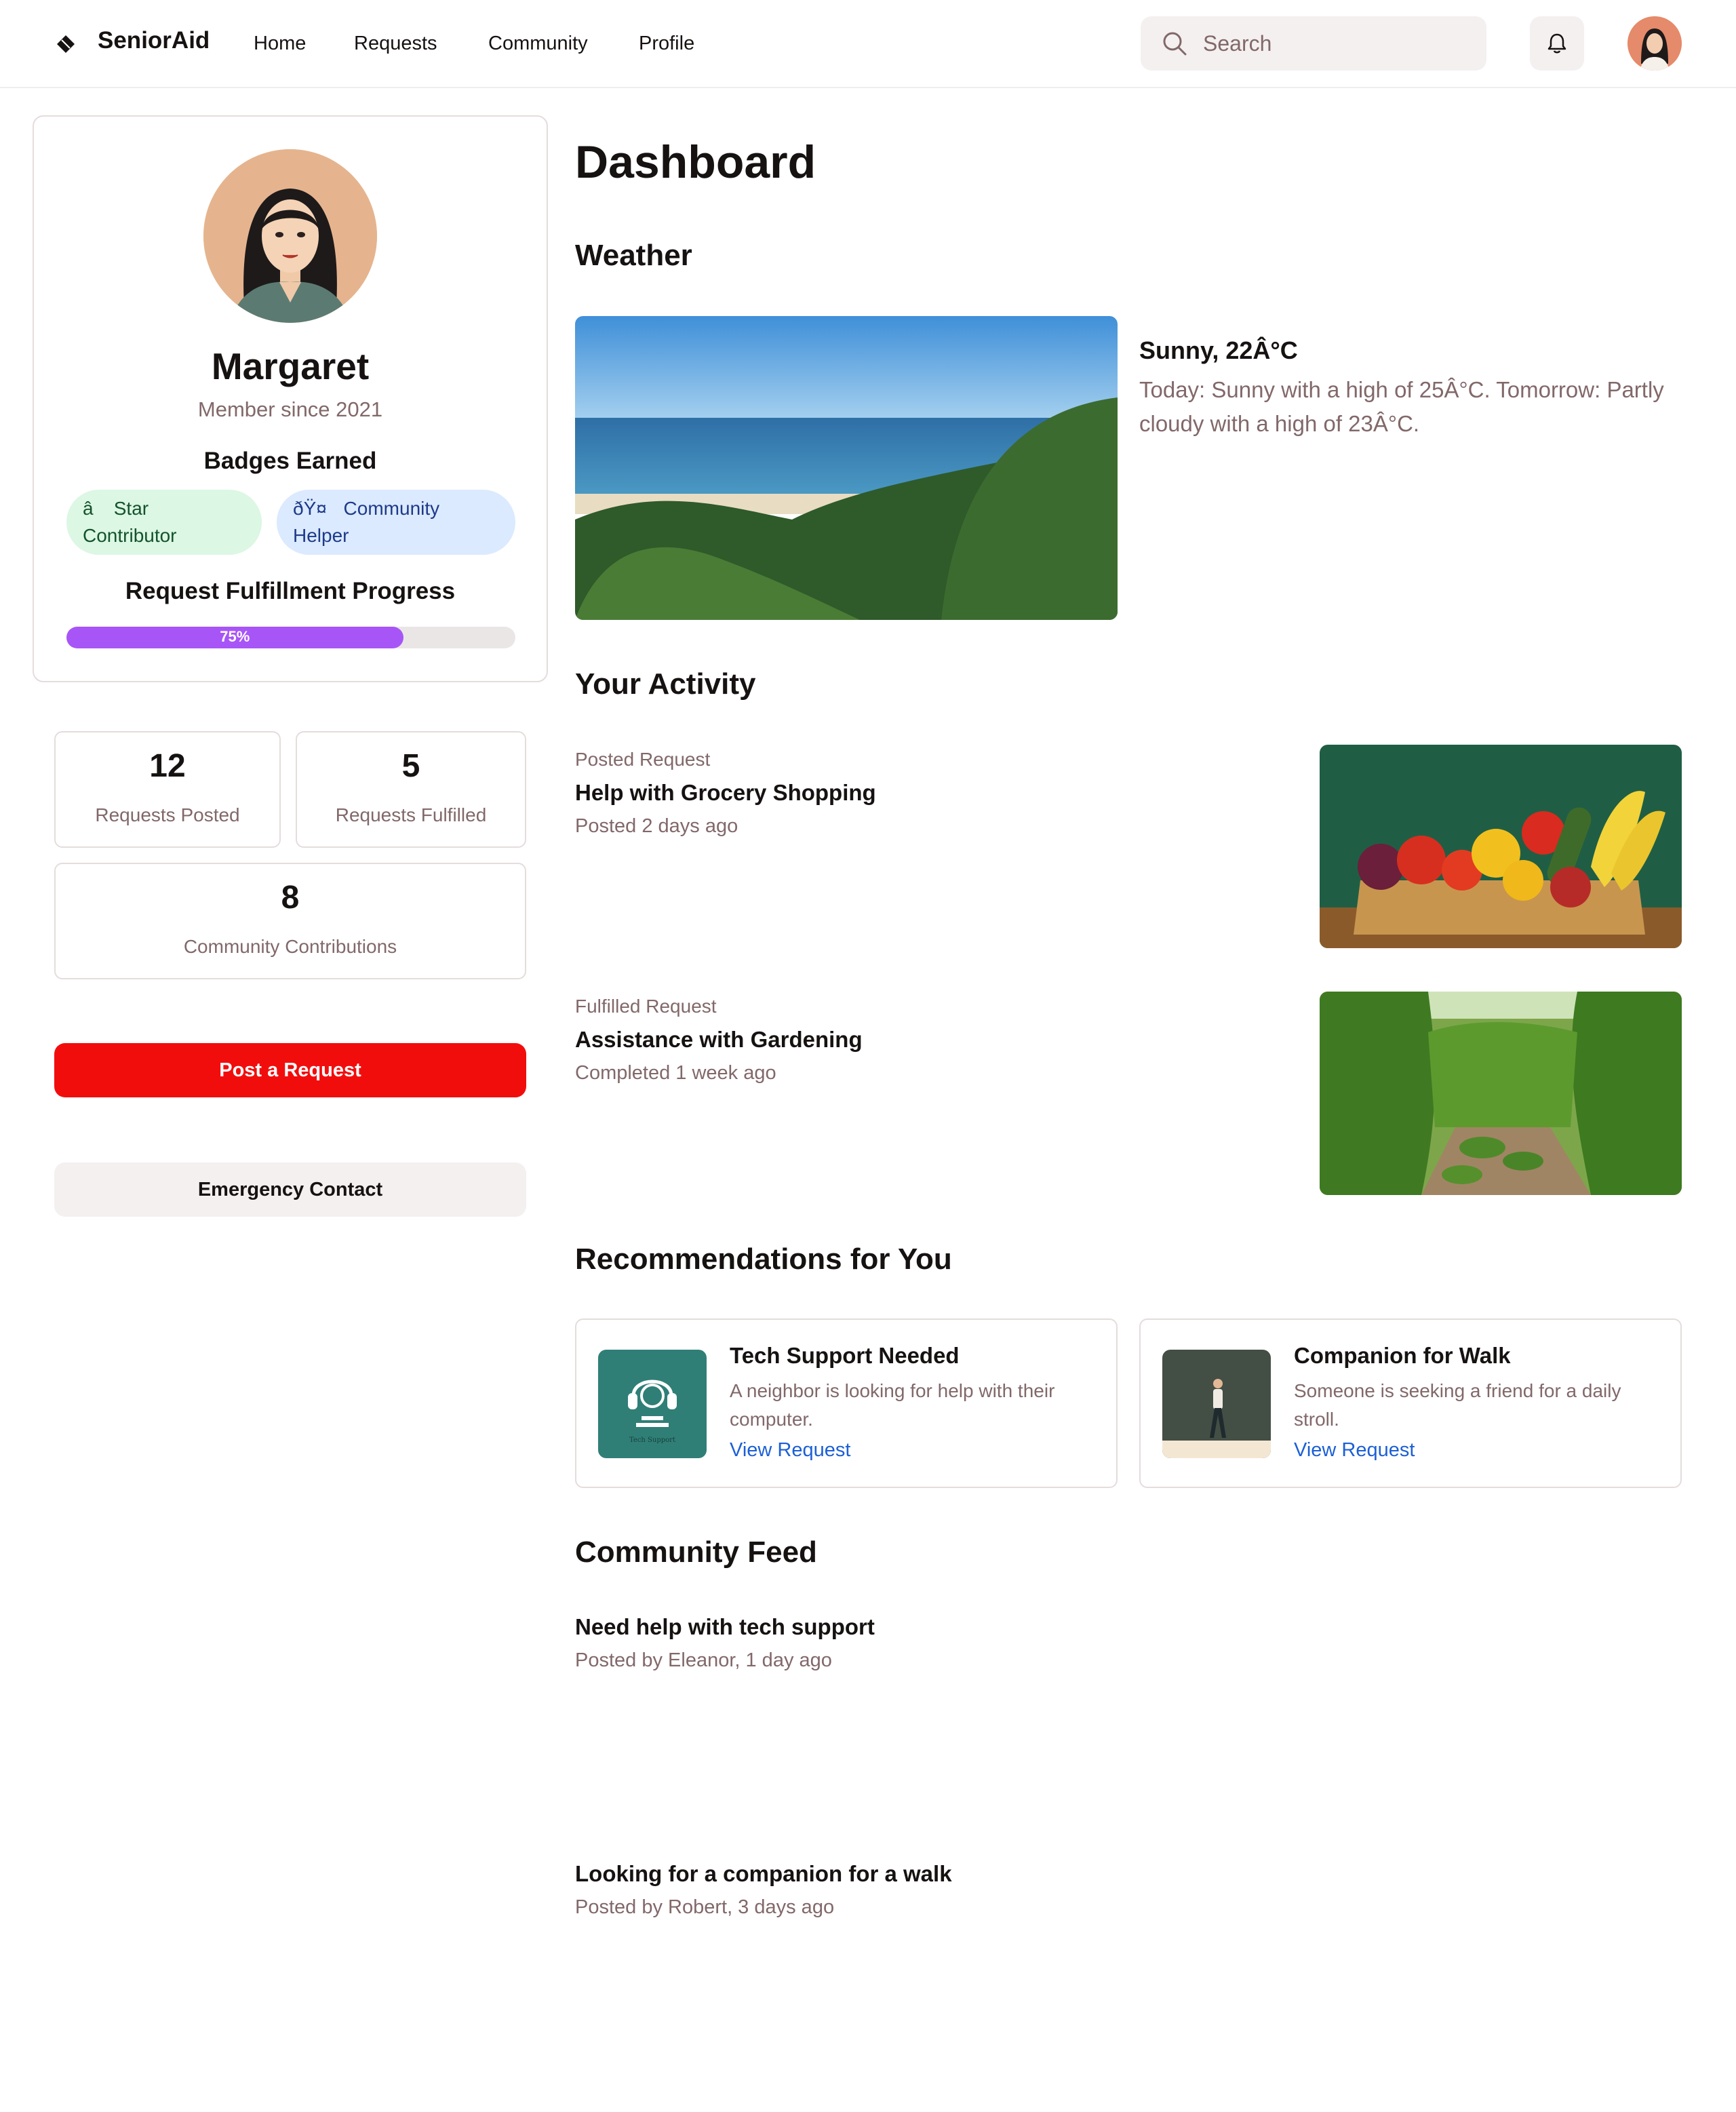  I want to click on garden-image, so click(1501, 1093).